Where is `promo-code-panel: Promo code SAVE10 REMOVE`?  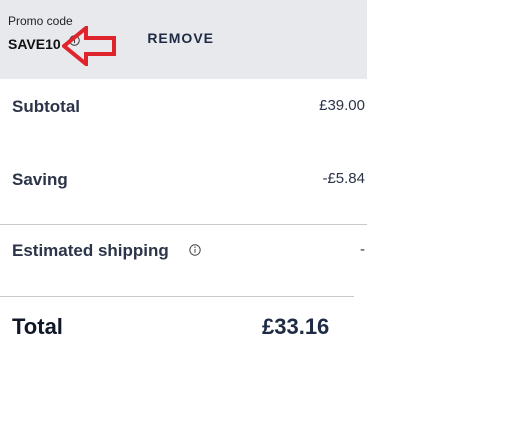
promo-code-panel: Promo code SAVE10 REMOVE is located at coordinates (183, 39).